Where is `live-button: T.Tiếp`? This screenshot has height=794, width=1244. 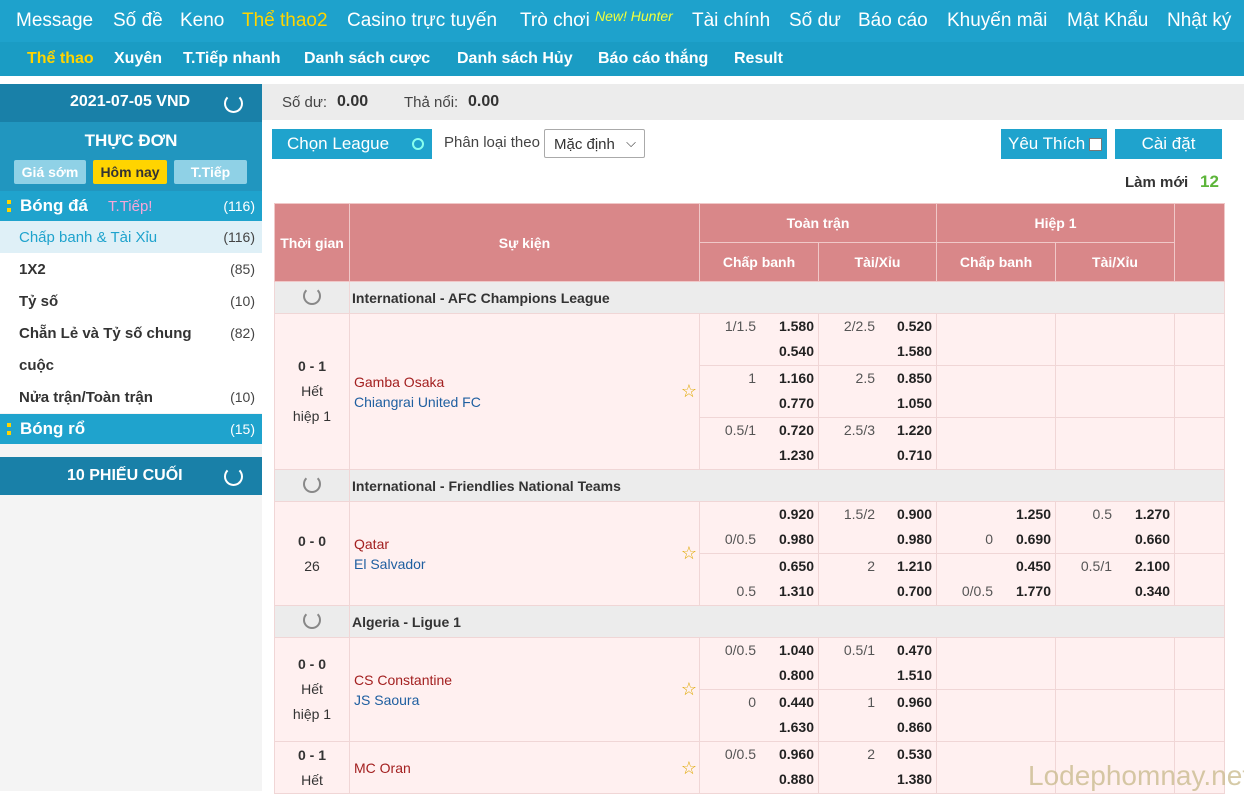
live-button: T.Tiếp is located at coordinates (210, 172).